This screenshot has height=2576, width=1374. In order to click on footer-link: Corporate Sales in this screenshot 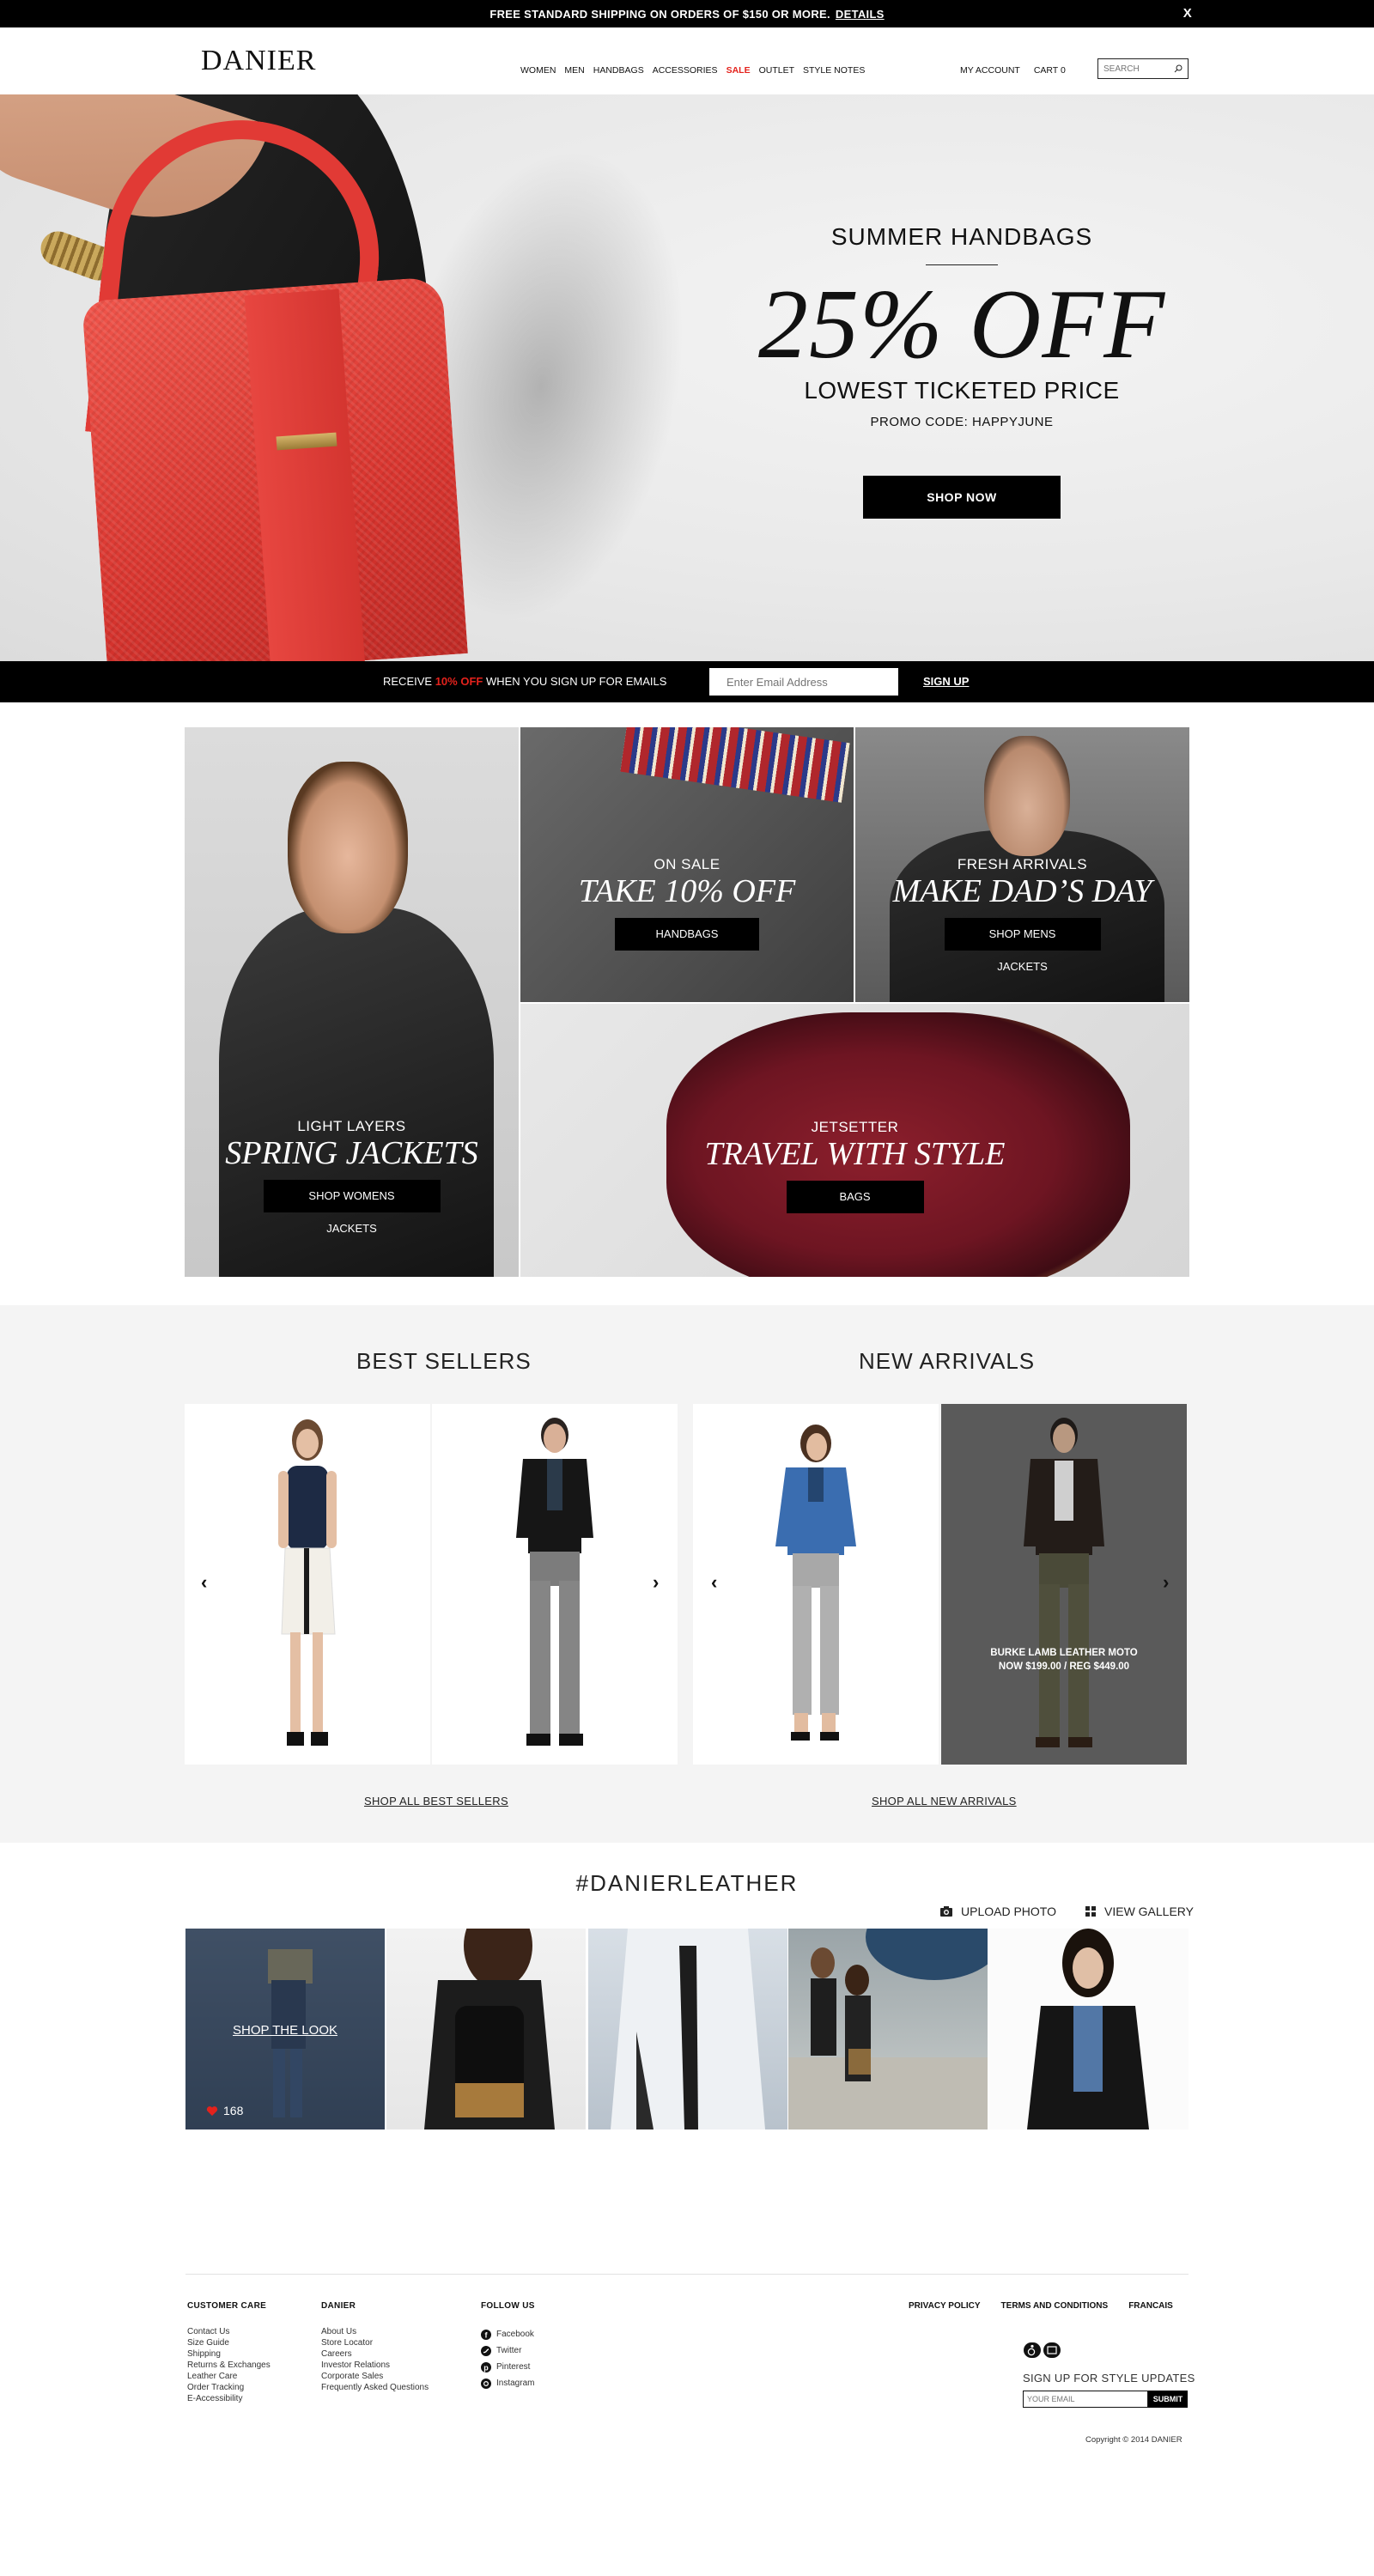, I will do `click(375, 2376)`.